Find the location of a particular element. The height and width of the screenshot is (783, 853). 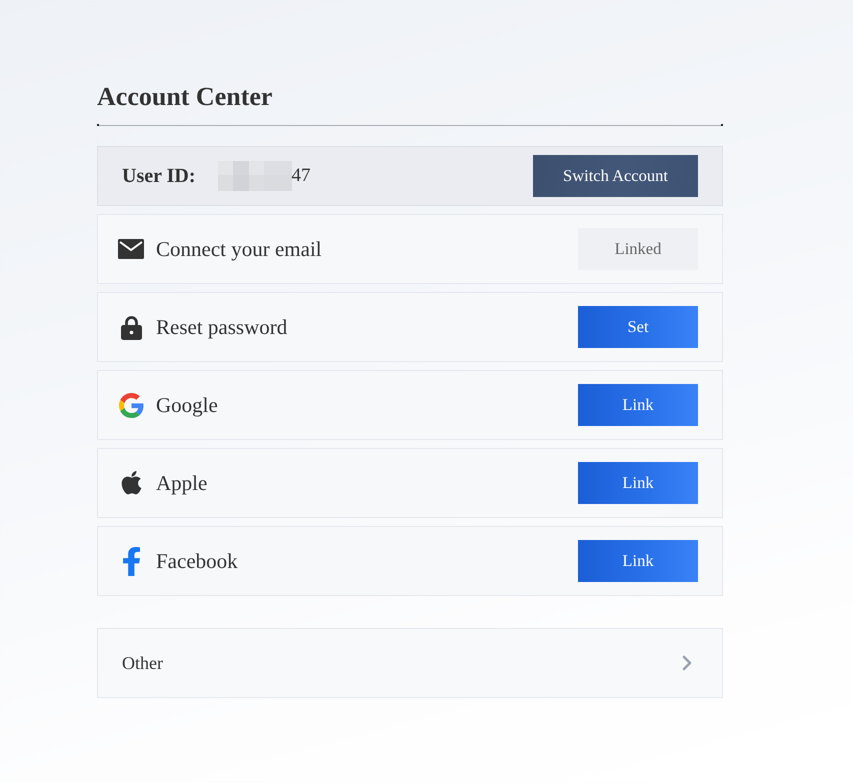

apple-logo-icon is located at coordinates (131, 483).